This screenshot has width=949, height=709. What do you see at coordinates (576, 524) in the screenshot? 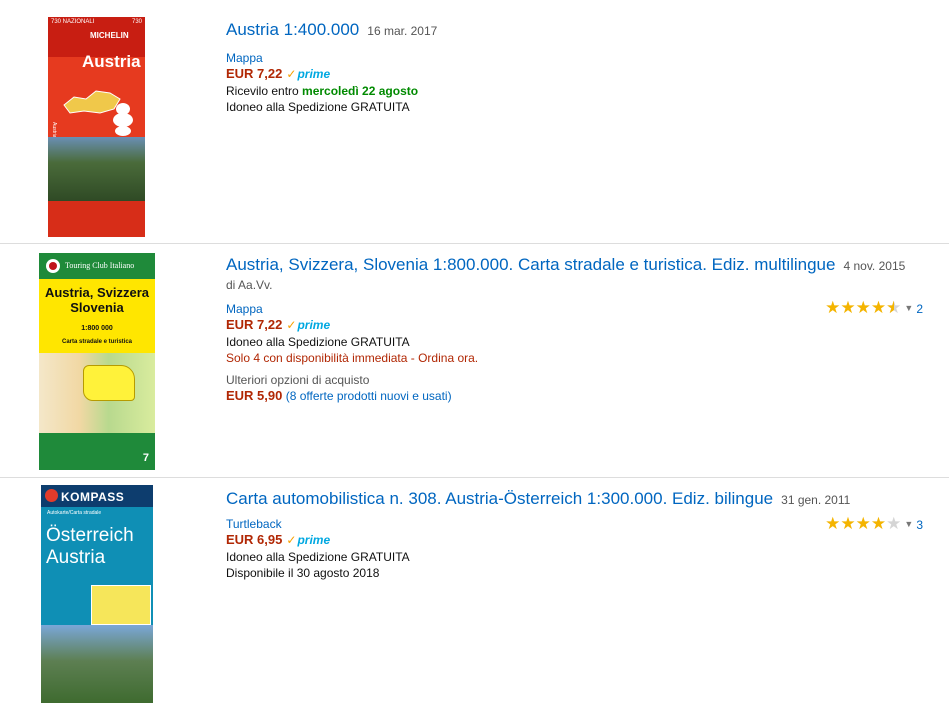
I see `format-link: Turtleback` at bounding box center [576, 524].